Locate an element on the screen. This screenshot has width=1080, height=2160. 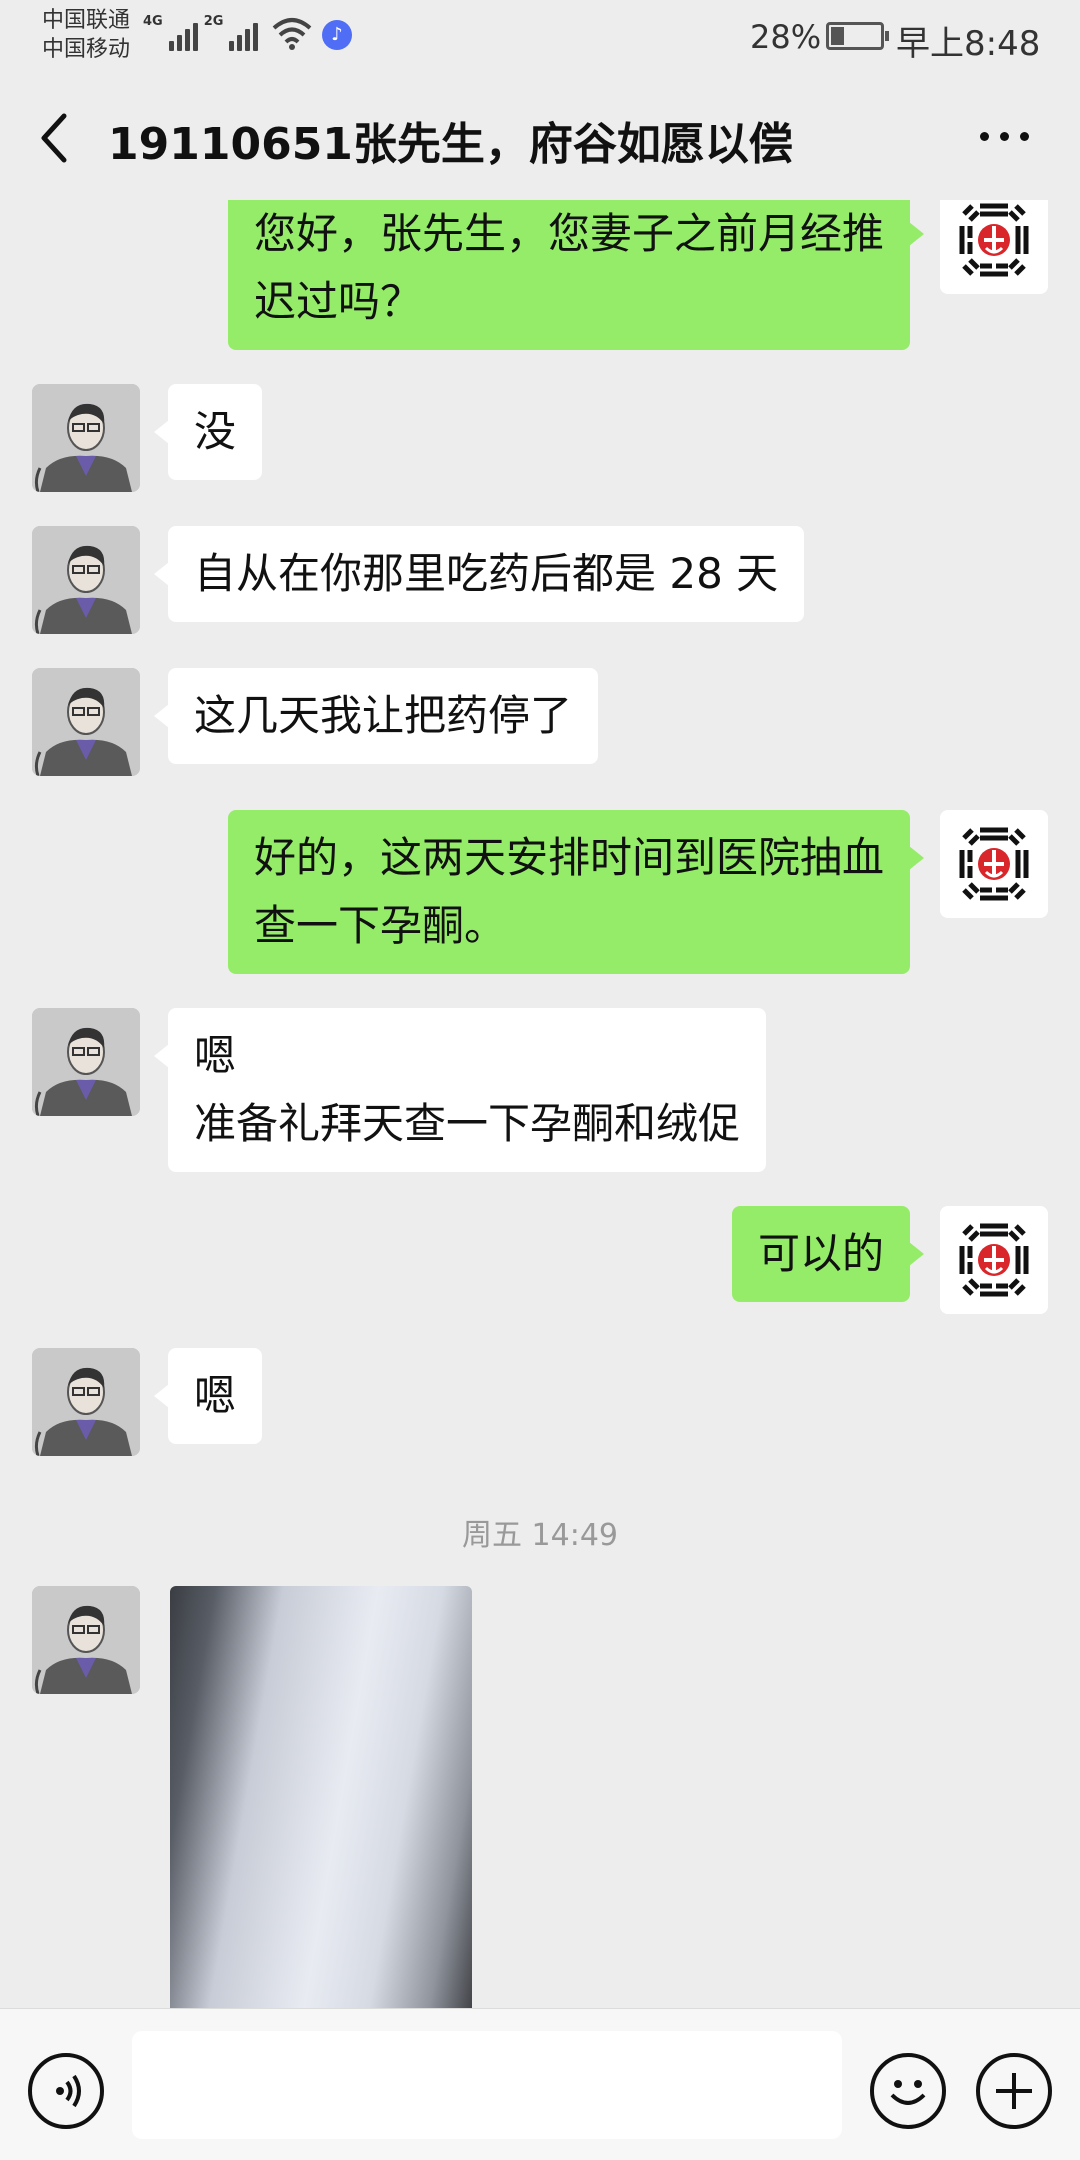
message-bubble: 这几天我让把药停了 is located at coordinates (376, 716).